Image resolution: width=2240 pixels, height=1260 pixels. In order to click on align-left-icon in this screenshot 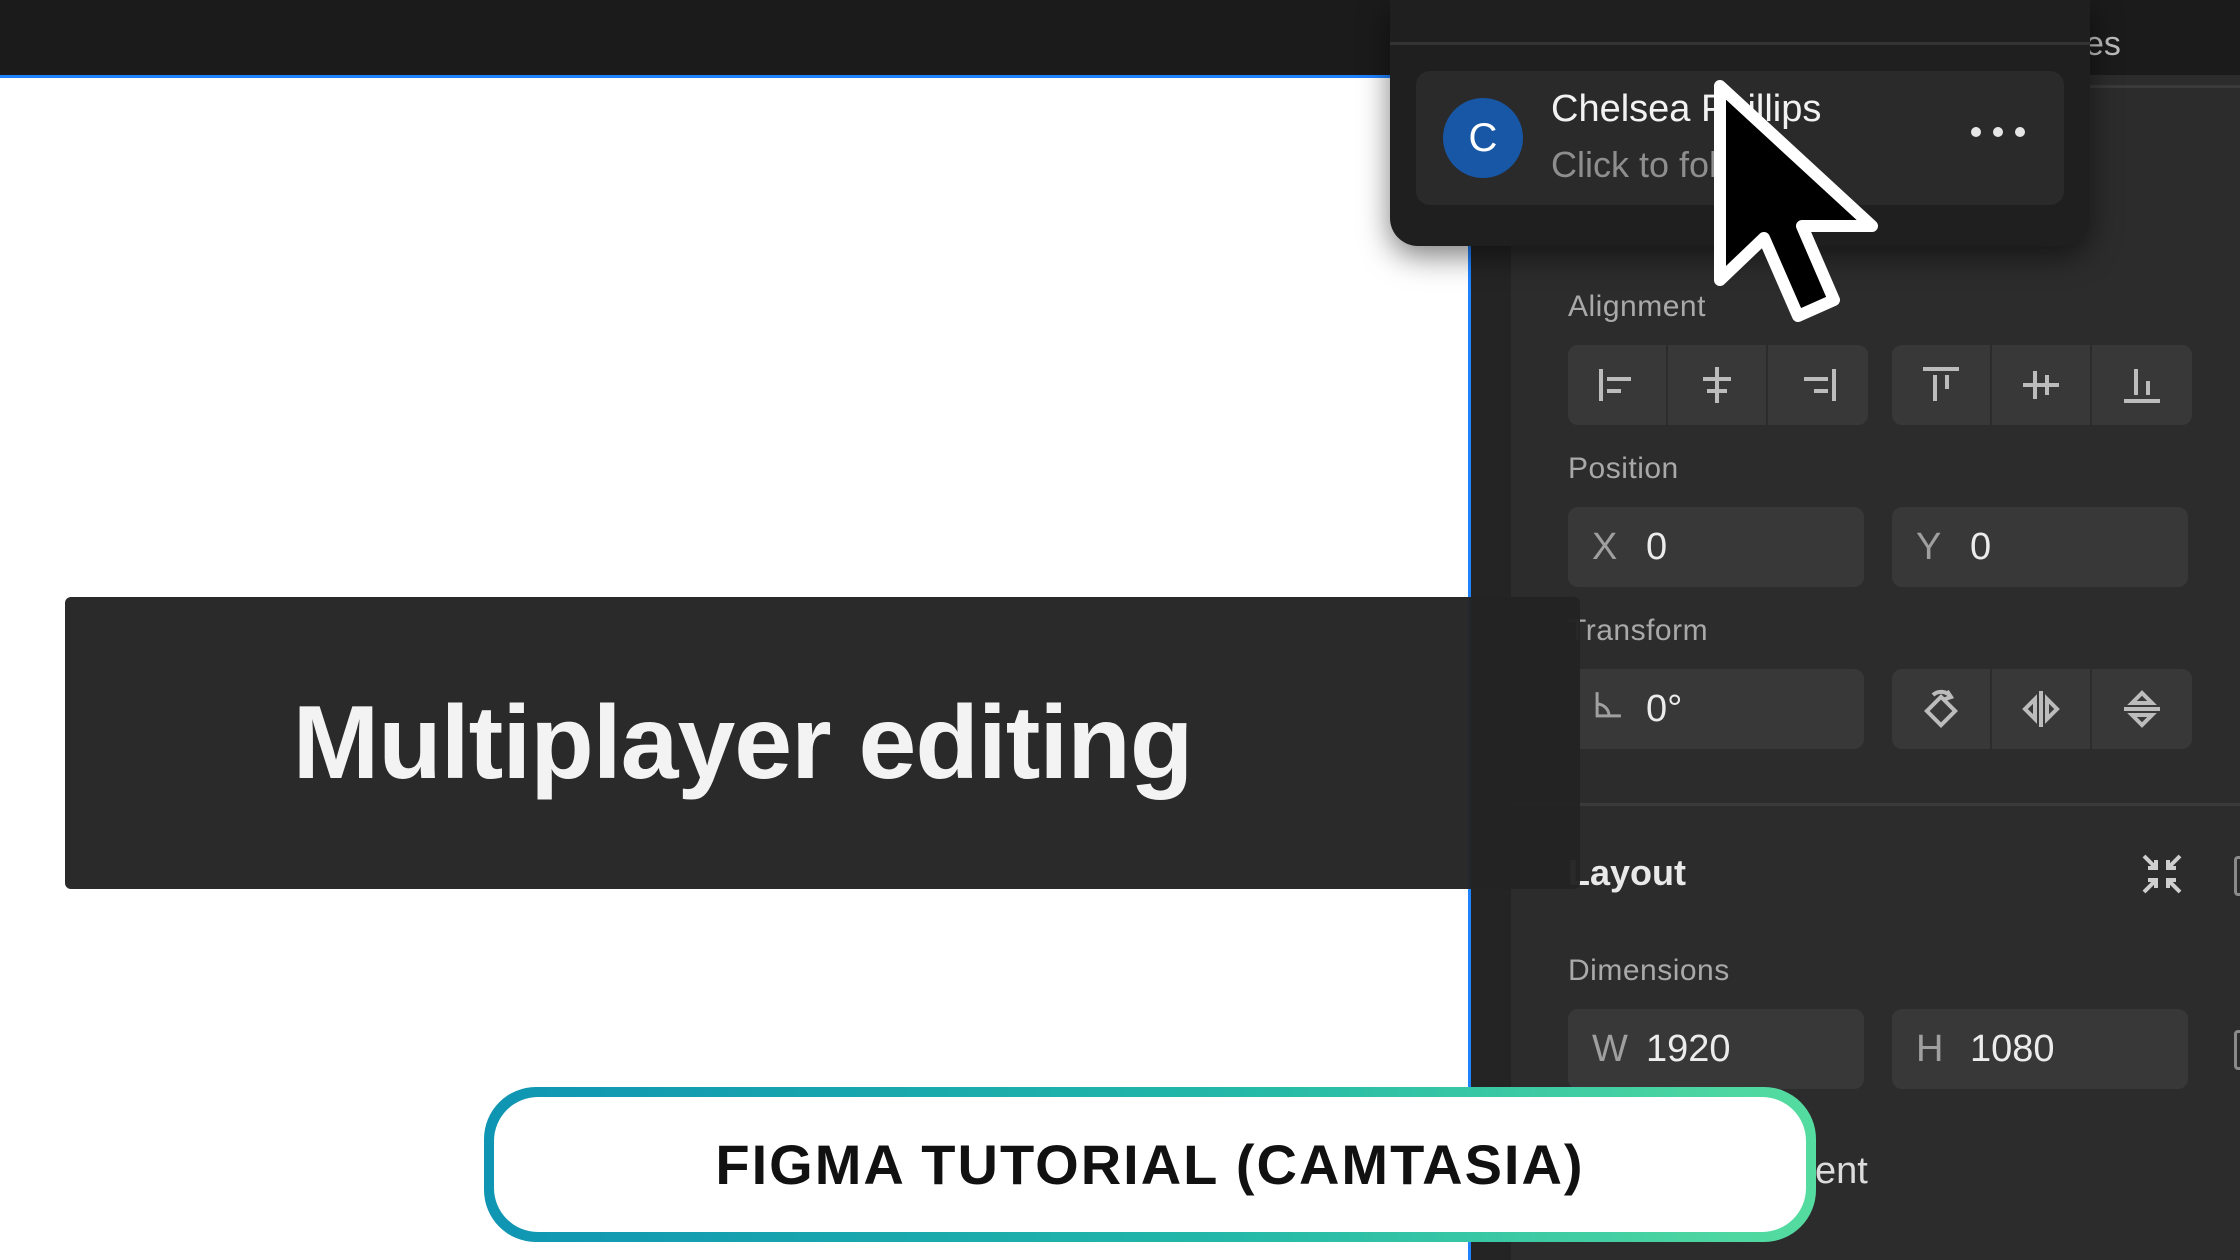, I will do `click(1618, 385)`.